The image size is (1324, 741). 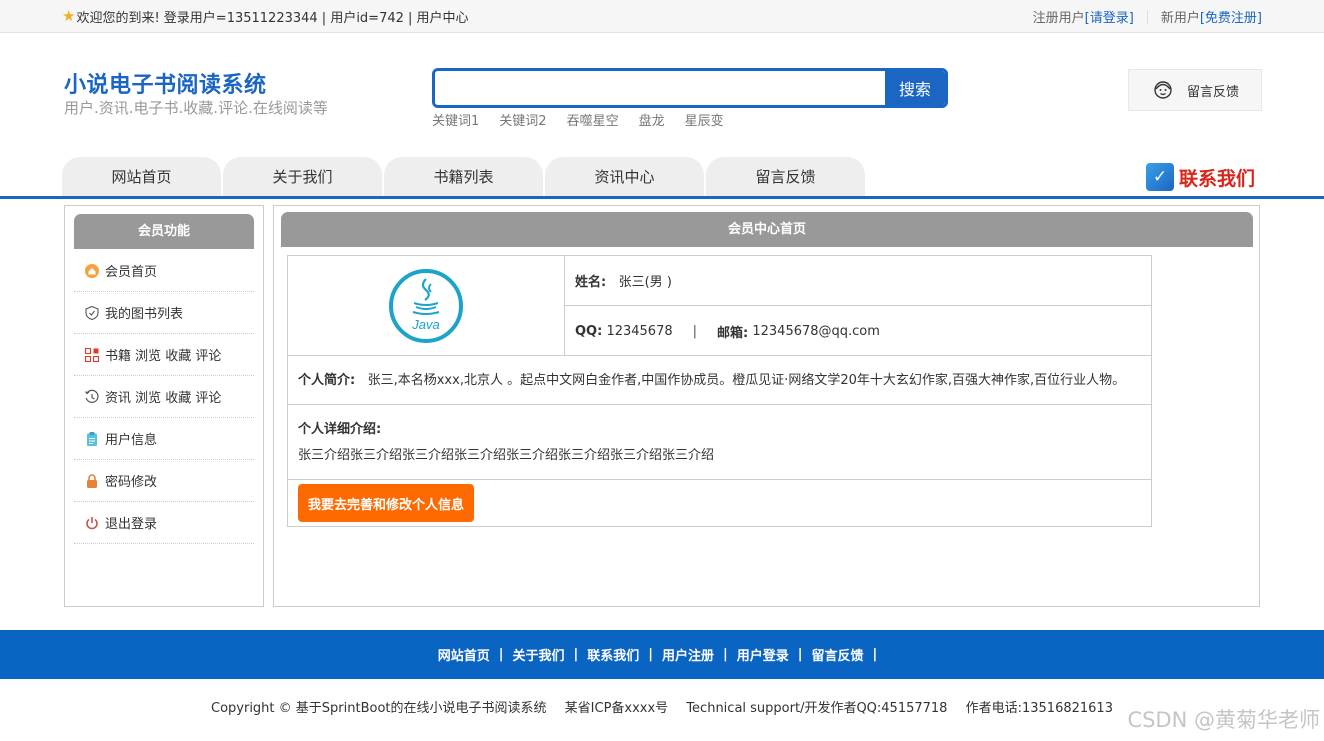 I want to click on footer-link-home: 网站首页, so click(x=464, y=654).